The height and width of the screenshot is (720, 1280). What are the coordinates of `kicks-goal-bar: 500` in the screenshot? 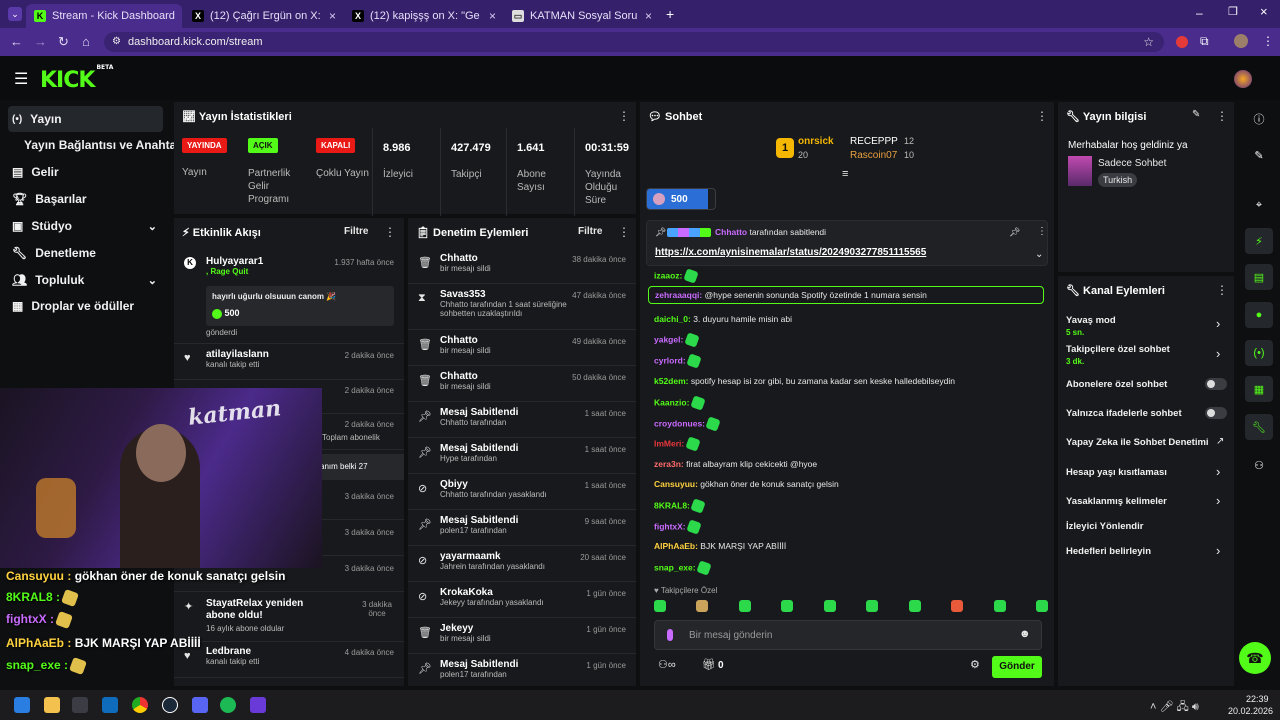 It's located at (681, 199).